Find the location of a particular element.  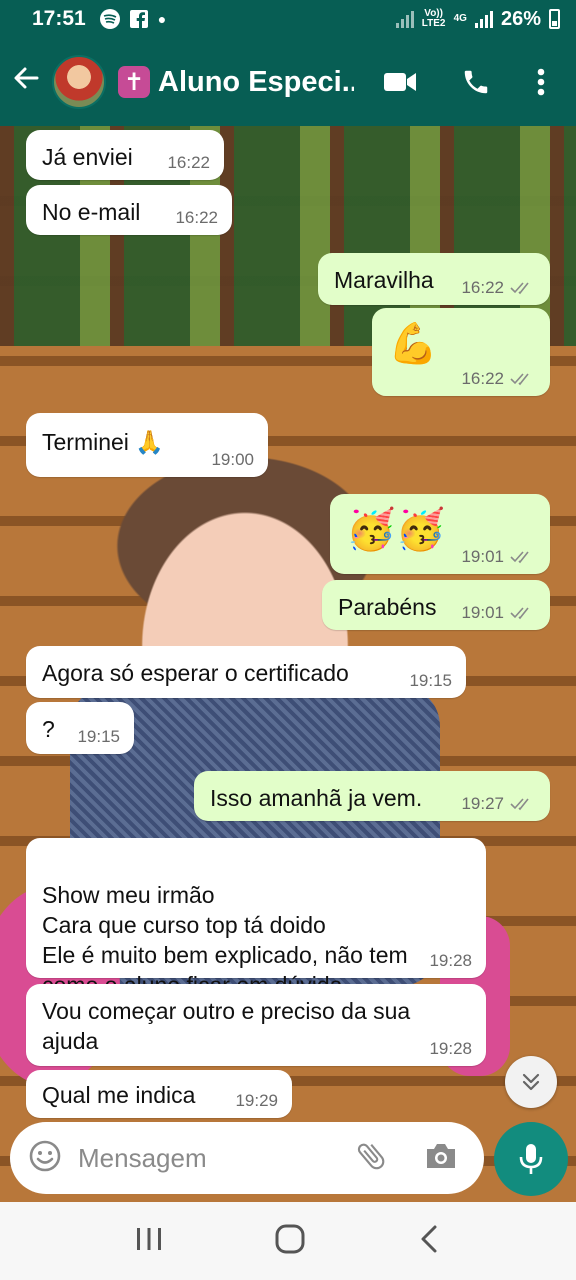

message-composer: Mensagem is located at coordinates (247, 1158).